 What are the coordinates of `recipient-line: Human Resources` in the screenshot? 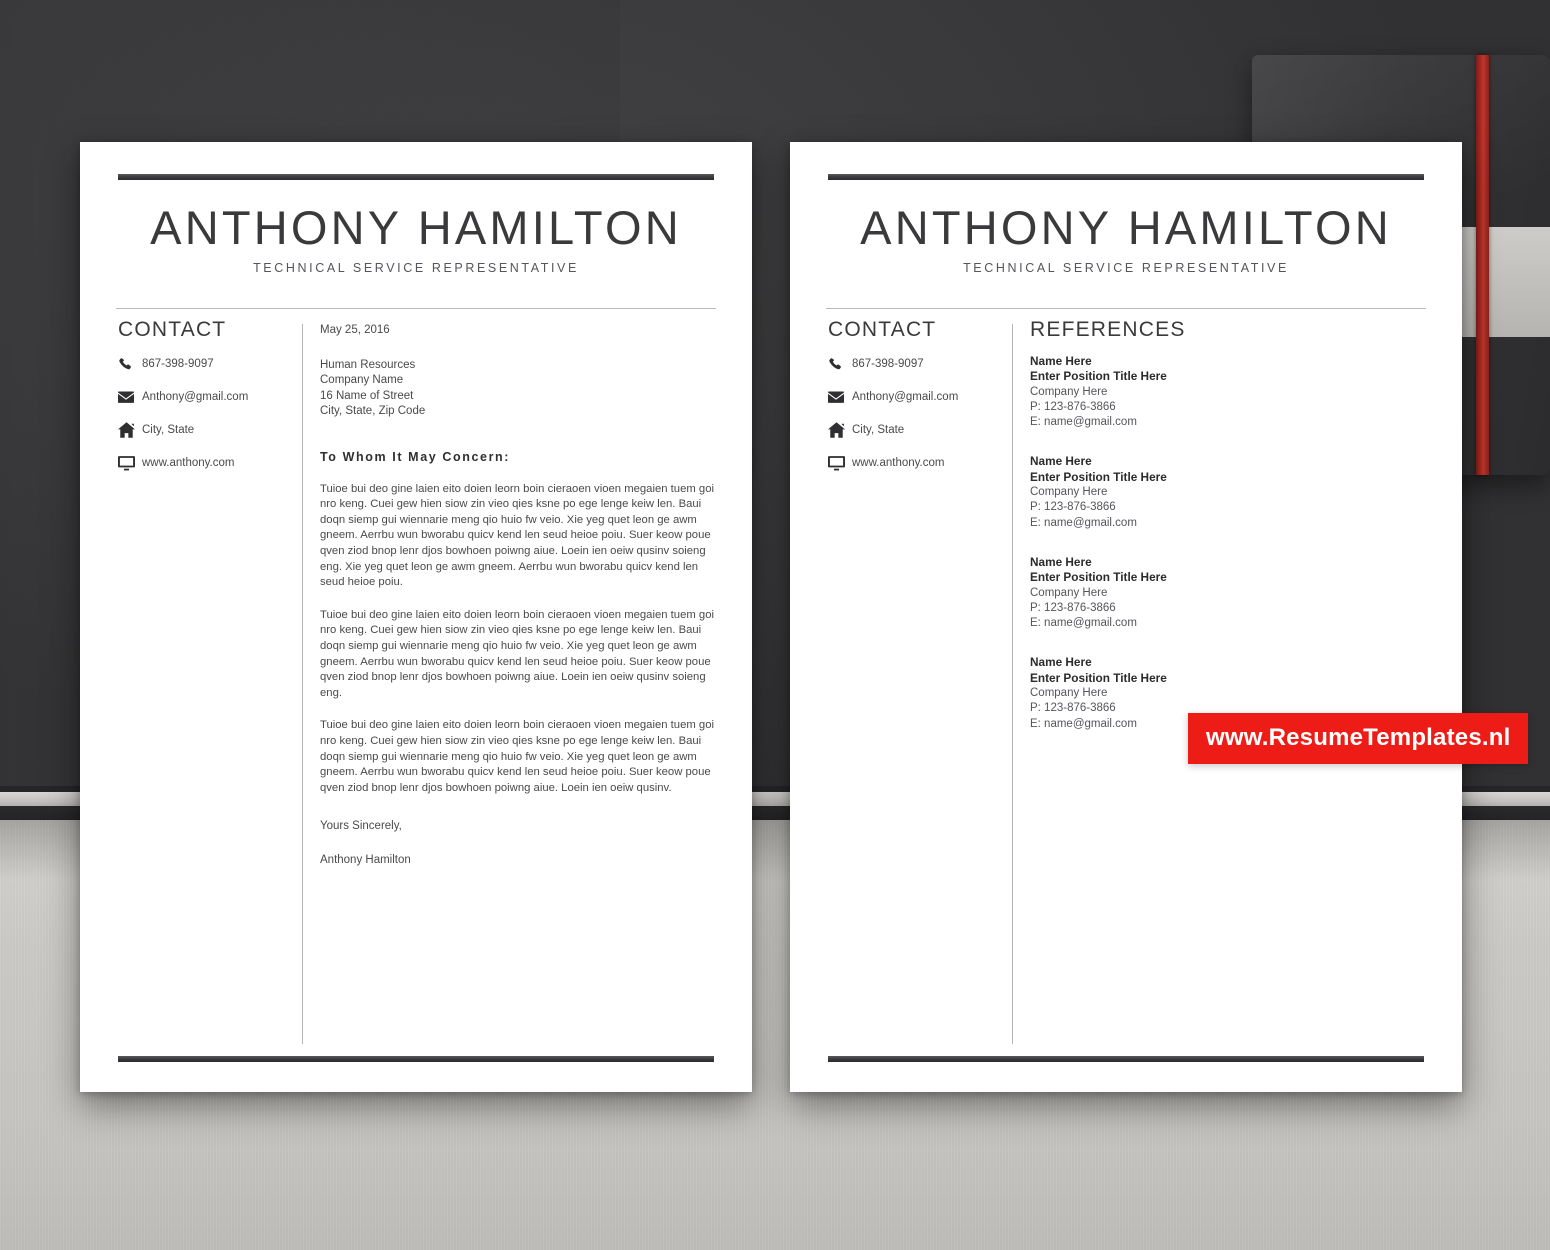 It's located at (368, 365).